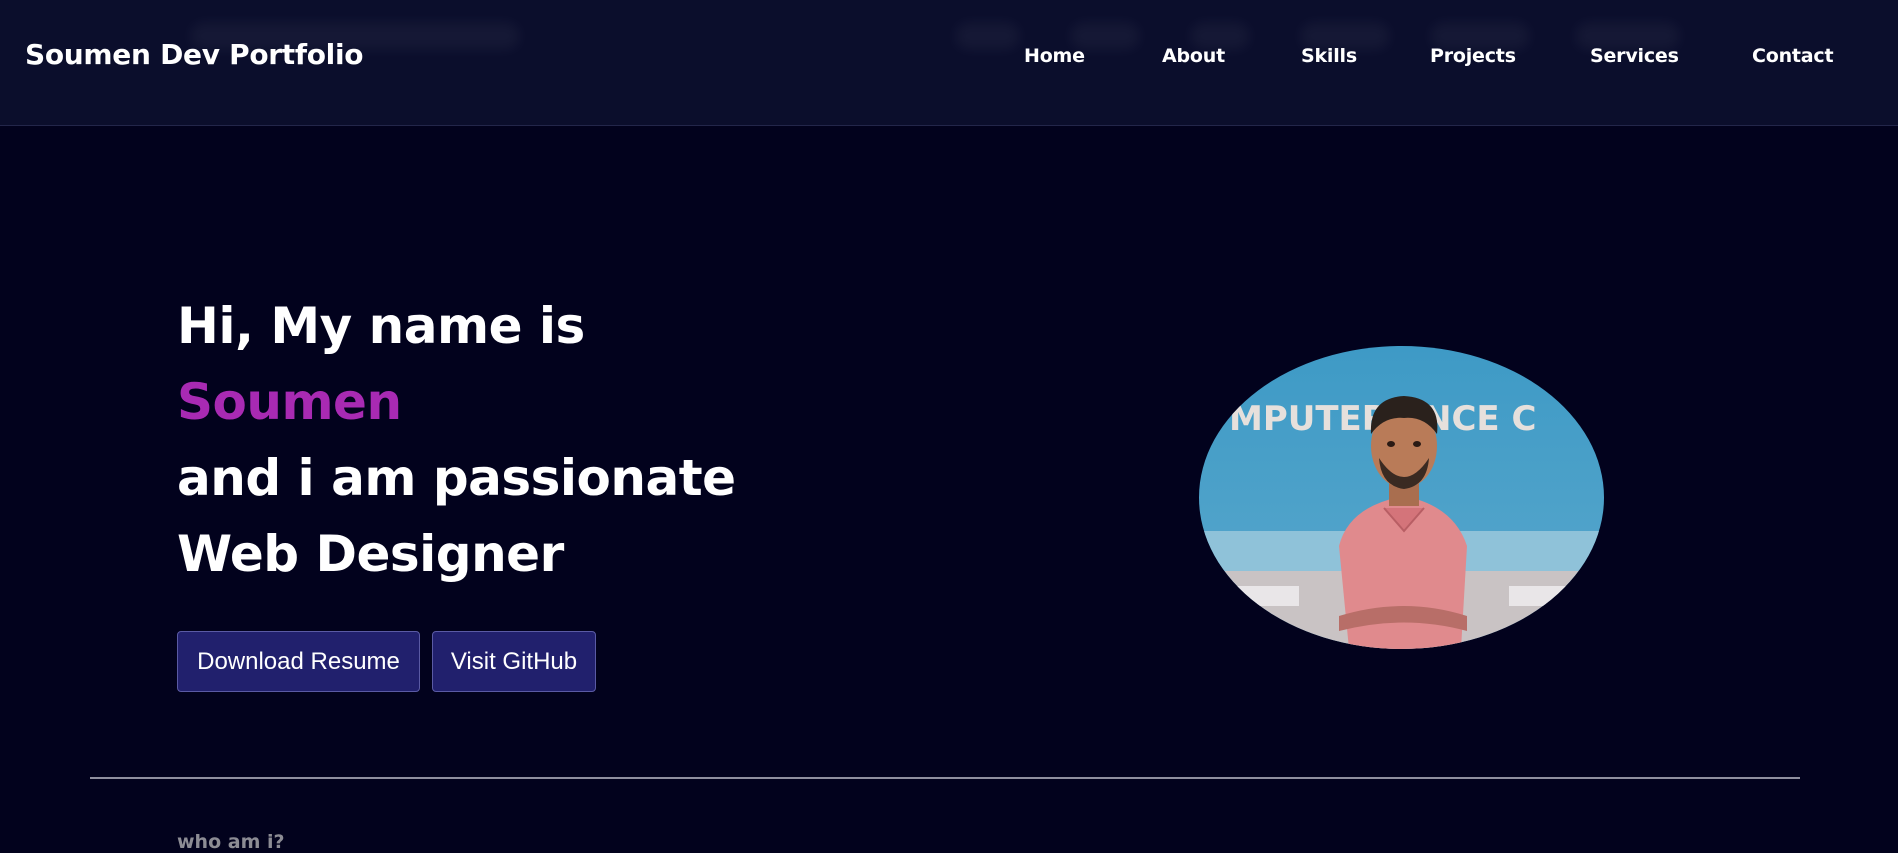  I want to click on nav-link-about: About, so click(1193, 56).